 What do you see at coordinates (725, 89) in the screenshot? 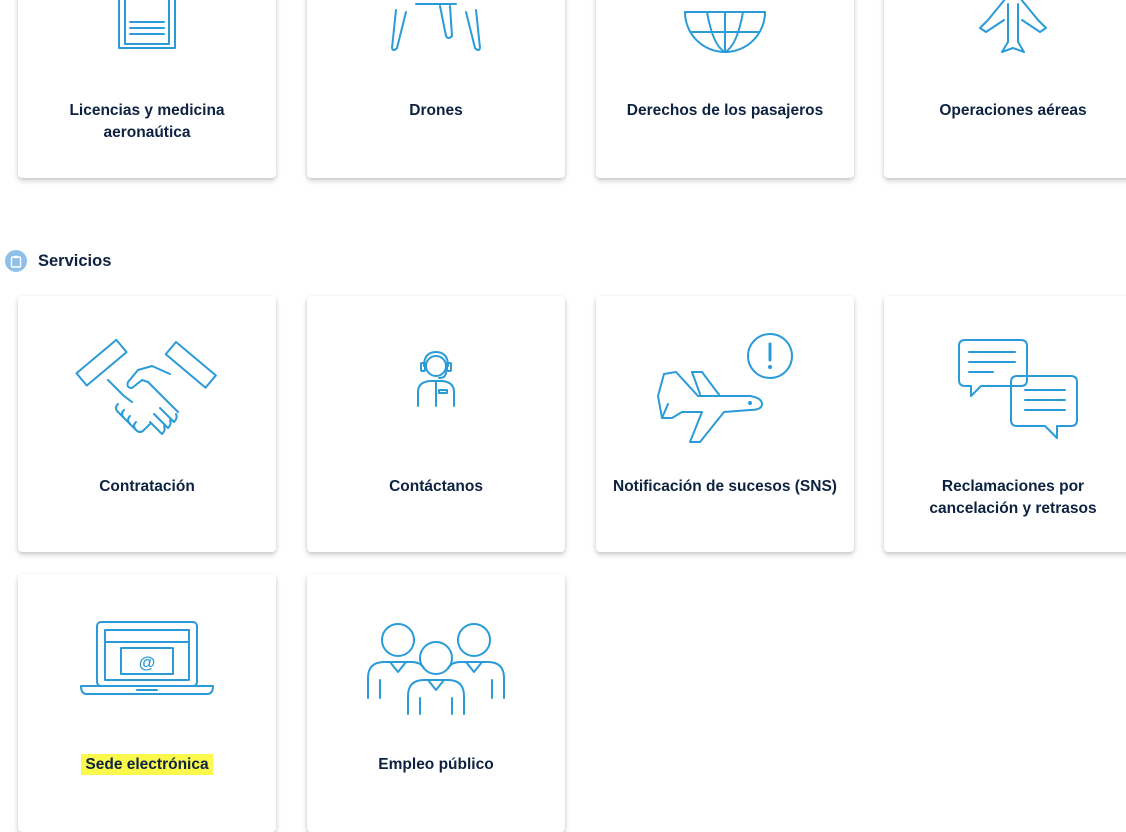
I see `card-derechos: Derechos de los pasajeros` at bounding box center [725, 89].